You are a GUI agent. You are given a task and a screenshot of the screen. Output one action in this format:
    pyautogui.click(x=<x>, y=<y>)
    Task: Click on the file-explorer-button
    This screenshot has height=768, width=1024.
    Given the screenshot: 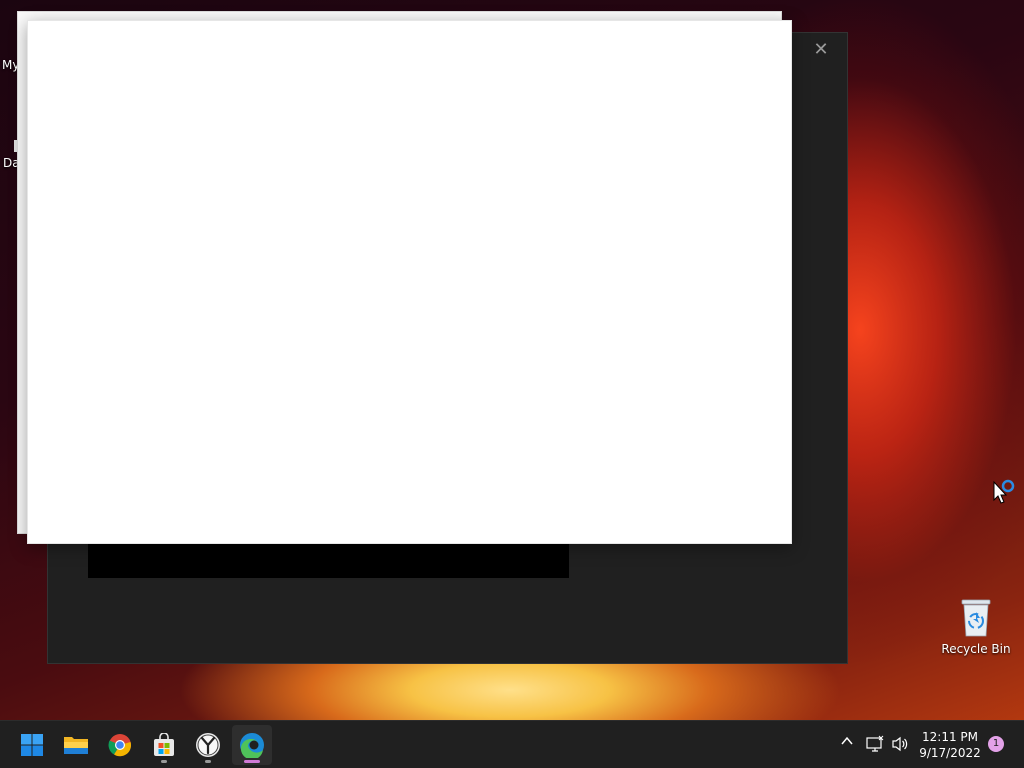 What is the action you would take?
    pyautogui.click(x=76, y=745)
    